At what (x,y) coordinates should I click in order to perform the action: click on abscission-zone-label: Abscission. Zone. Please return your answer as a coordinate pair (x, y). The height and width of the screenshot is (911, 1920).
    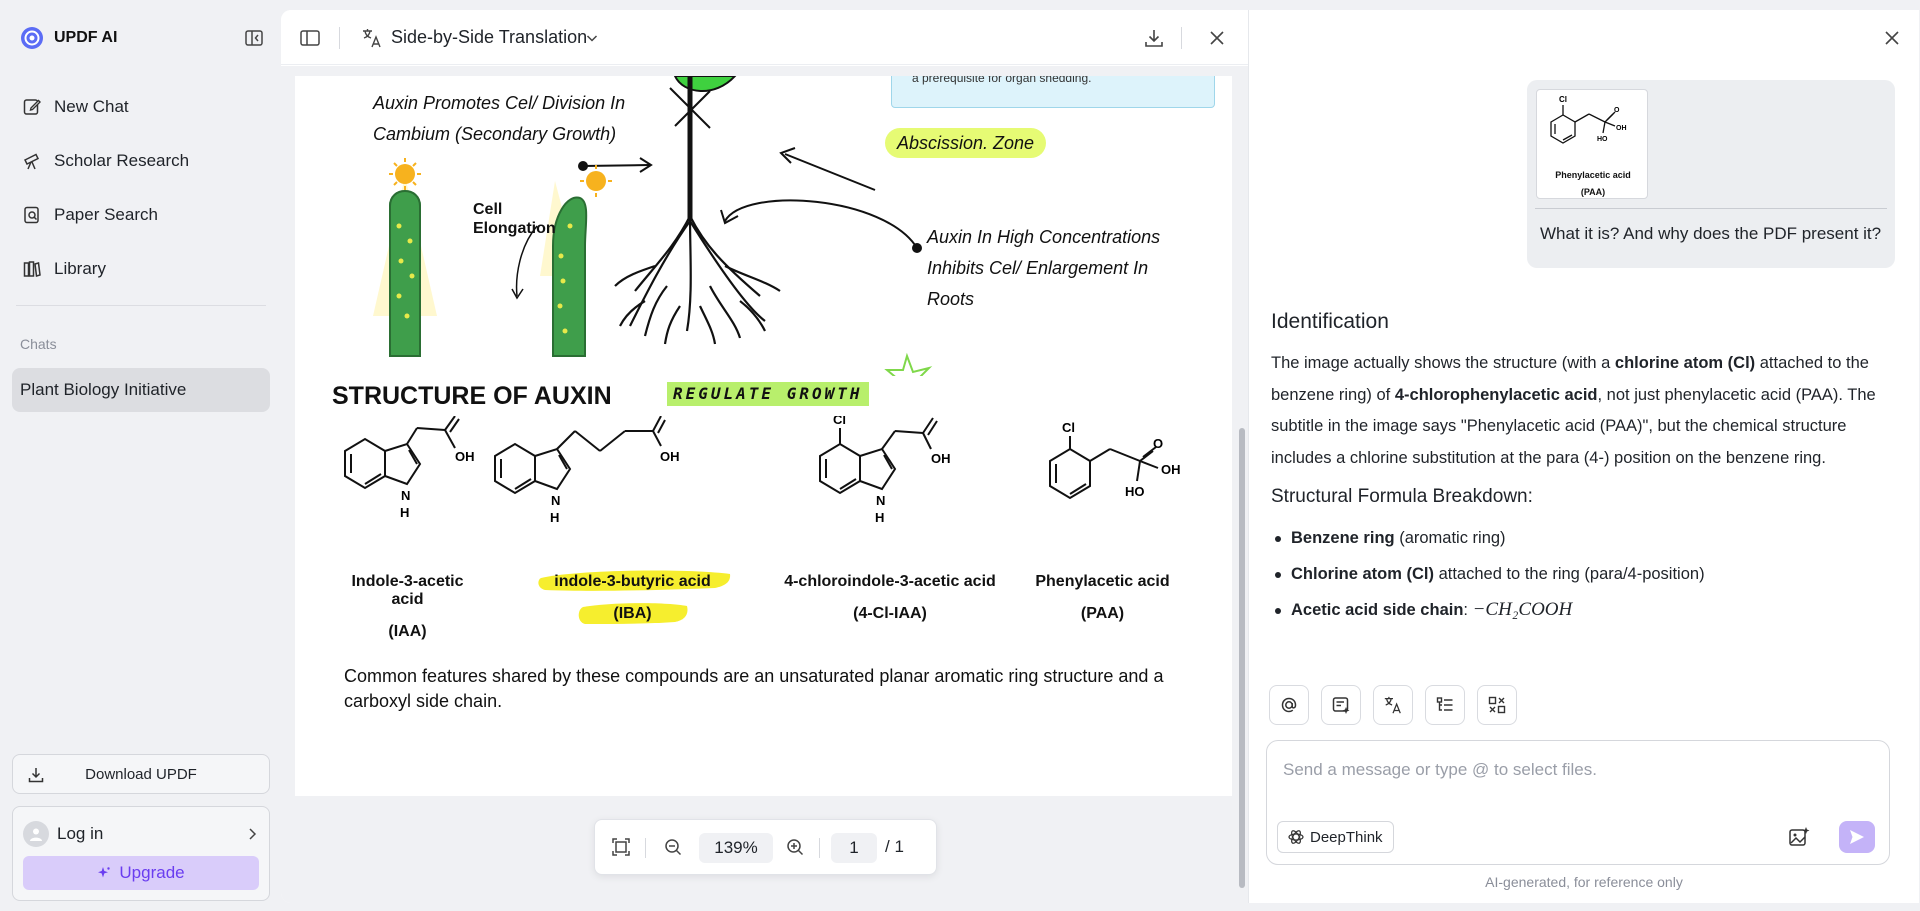
    Looking at the image, I should click on (966, 143).